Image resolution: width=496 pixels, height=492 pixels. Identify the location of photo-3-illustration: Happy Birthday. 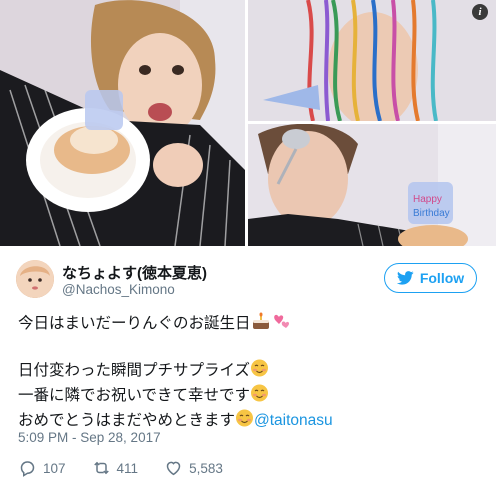
(372, 185).